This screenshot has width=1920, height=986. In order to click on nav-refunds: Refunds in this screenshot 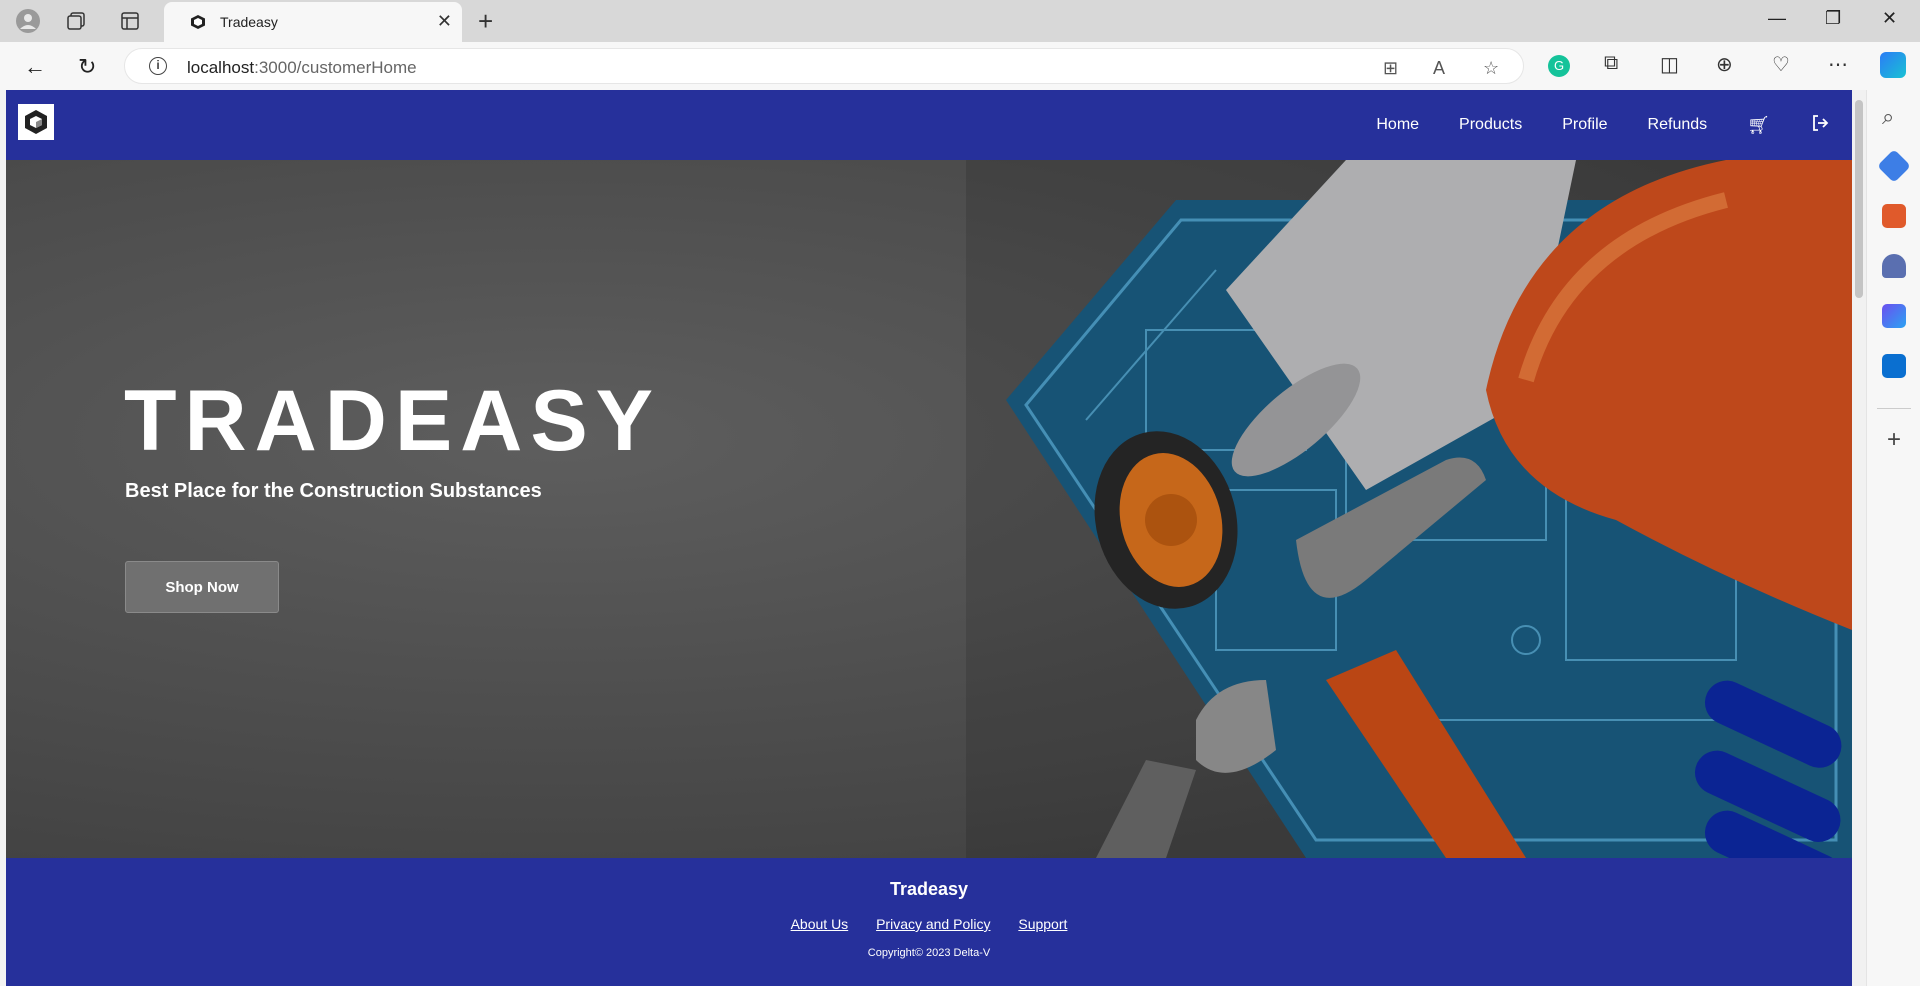, I will do `click(1678, 125)`.